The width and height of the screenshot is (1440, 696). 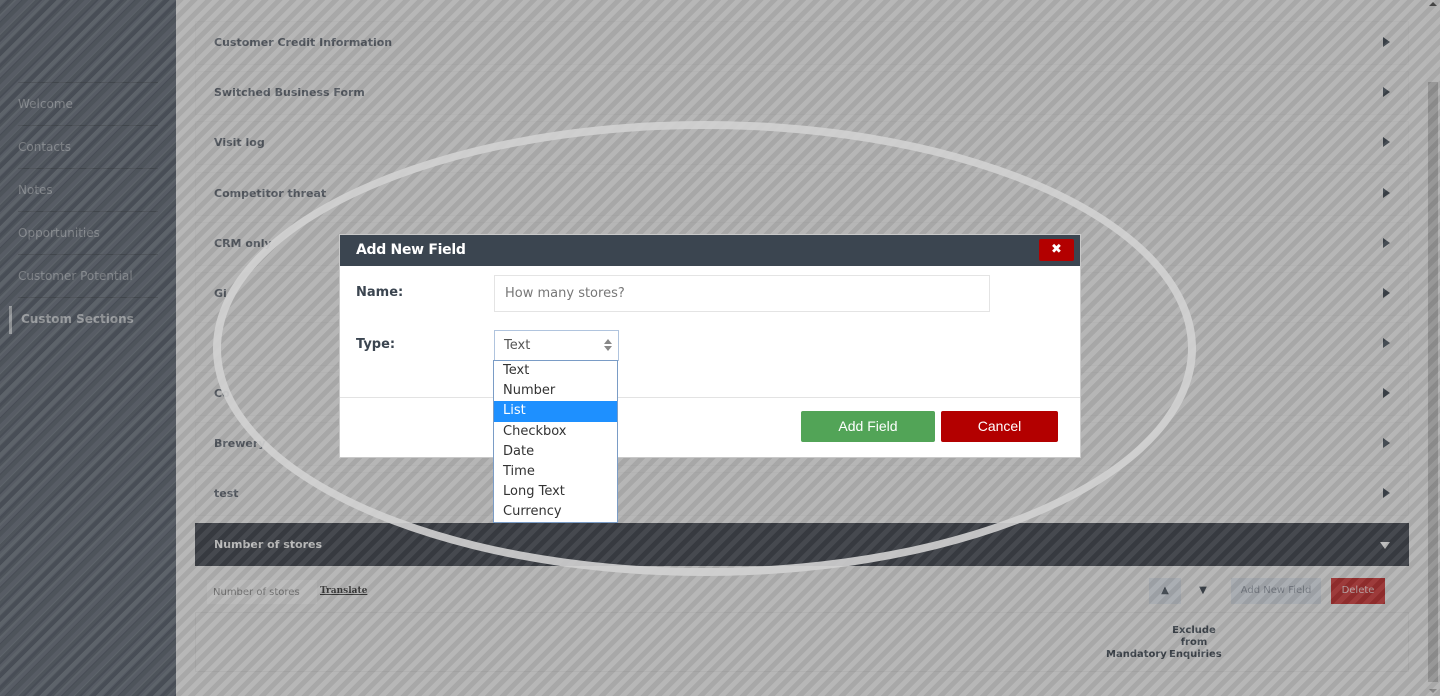 I want to click on column-header-exclude: Exclude from Enquiries, so click(x=1195, y=642).